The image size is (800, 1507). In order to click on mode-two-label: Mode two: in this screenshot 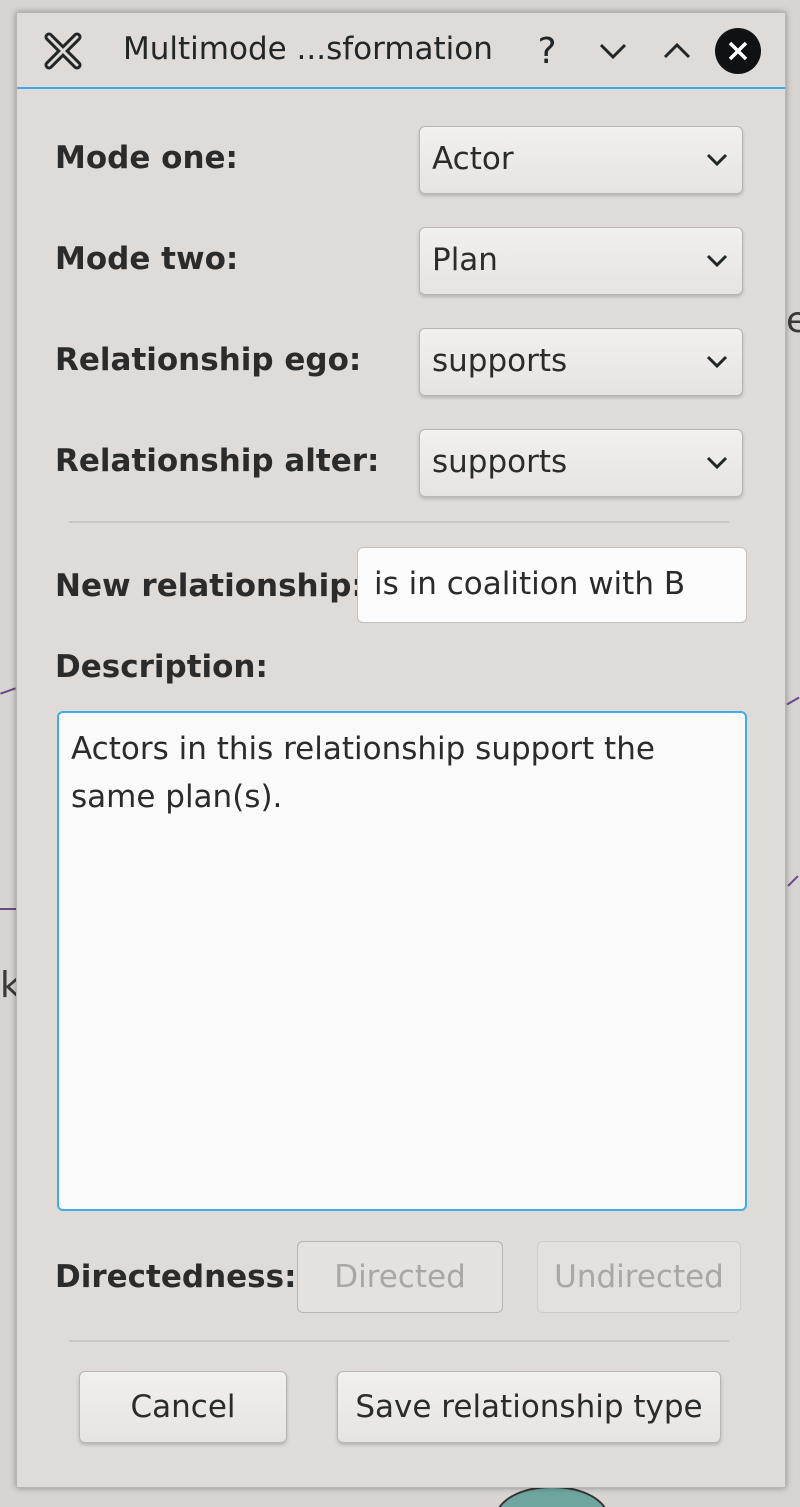, I will do `click(147, 259)`.